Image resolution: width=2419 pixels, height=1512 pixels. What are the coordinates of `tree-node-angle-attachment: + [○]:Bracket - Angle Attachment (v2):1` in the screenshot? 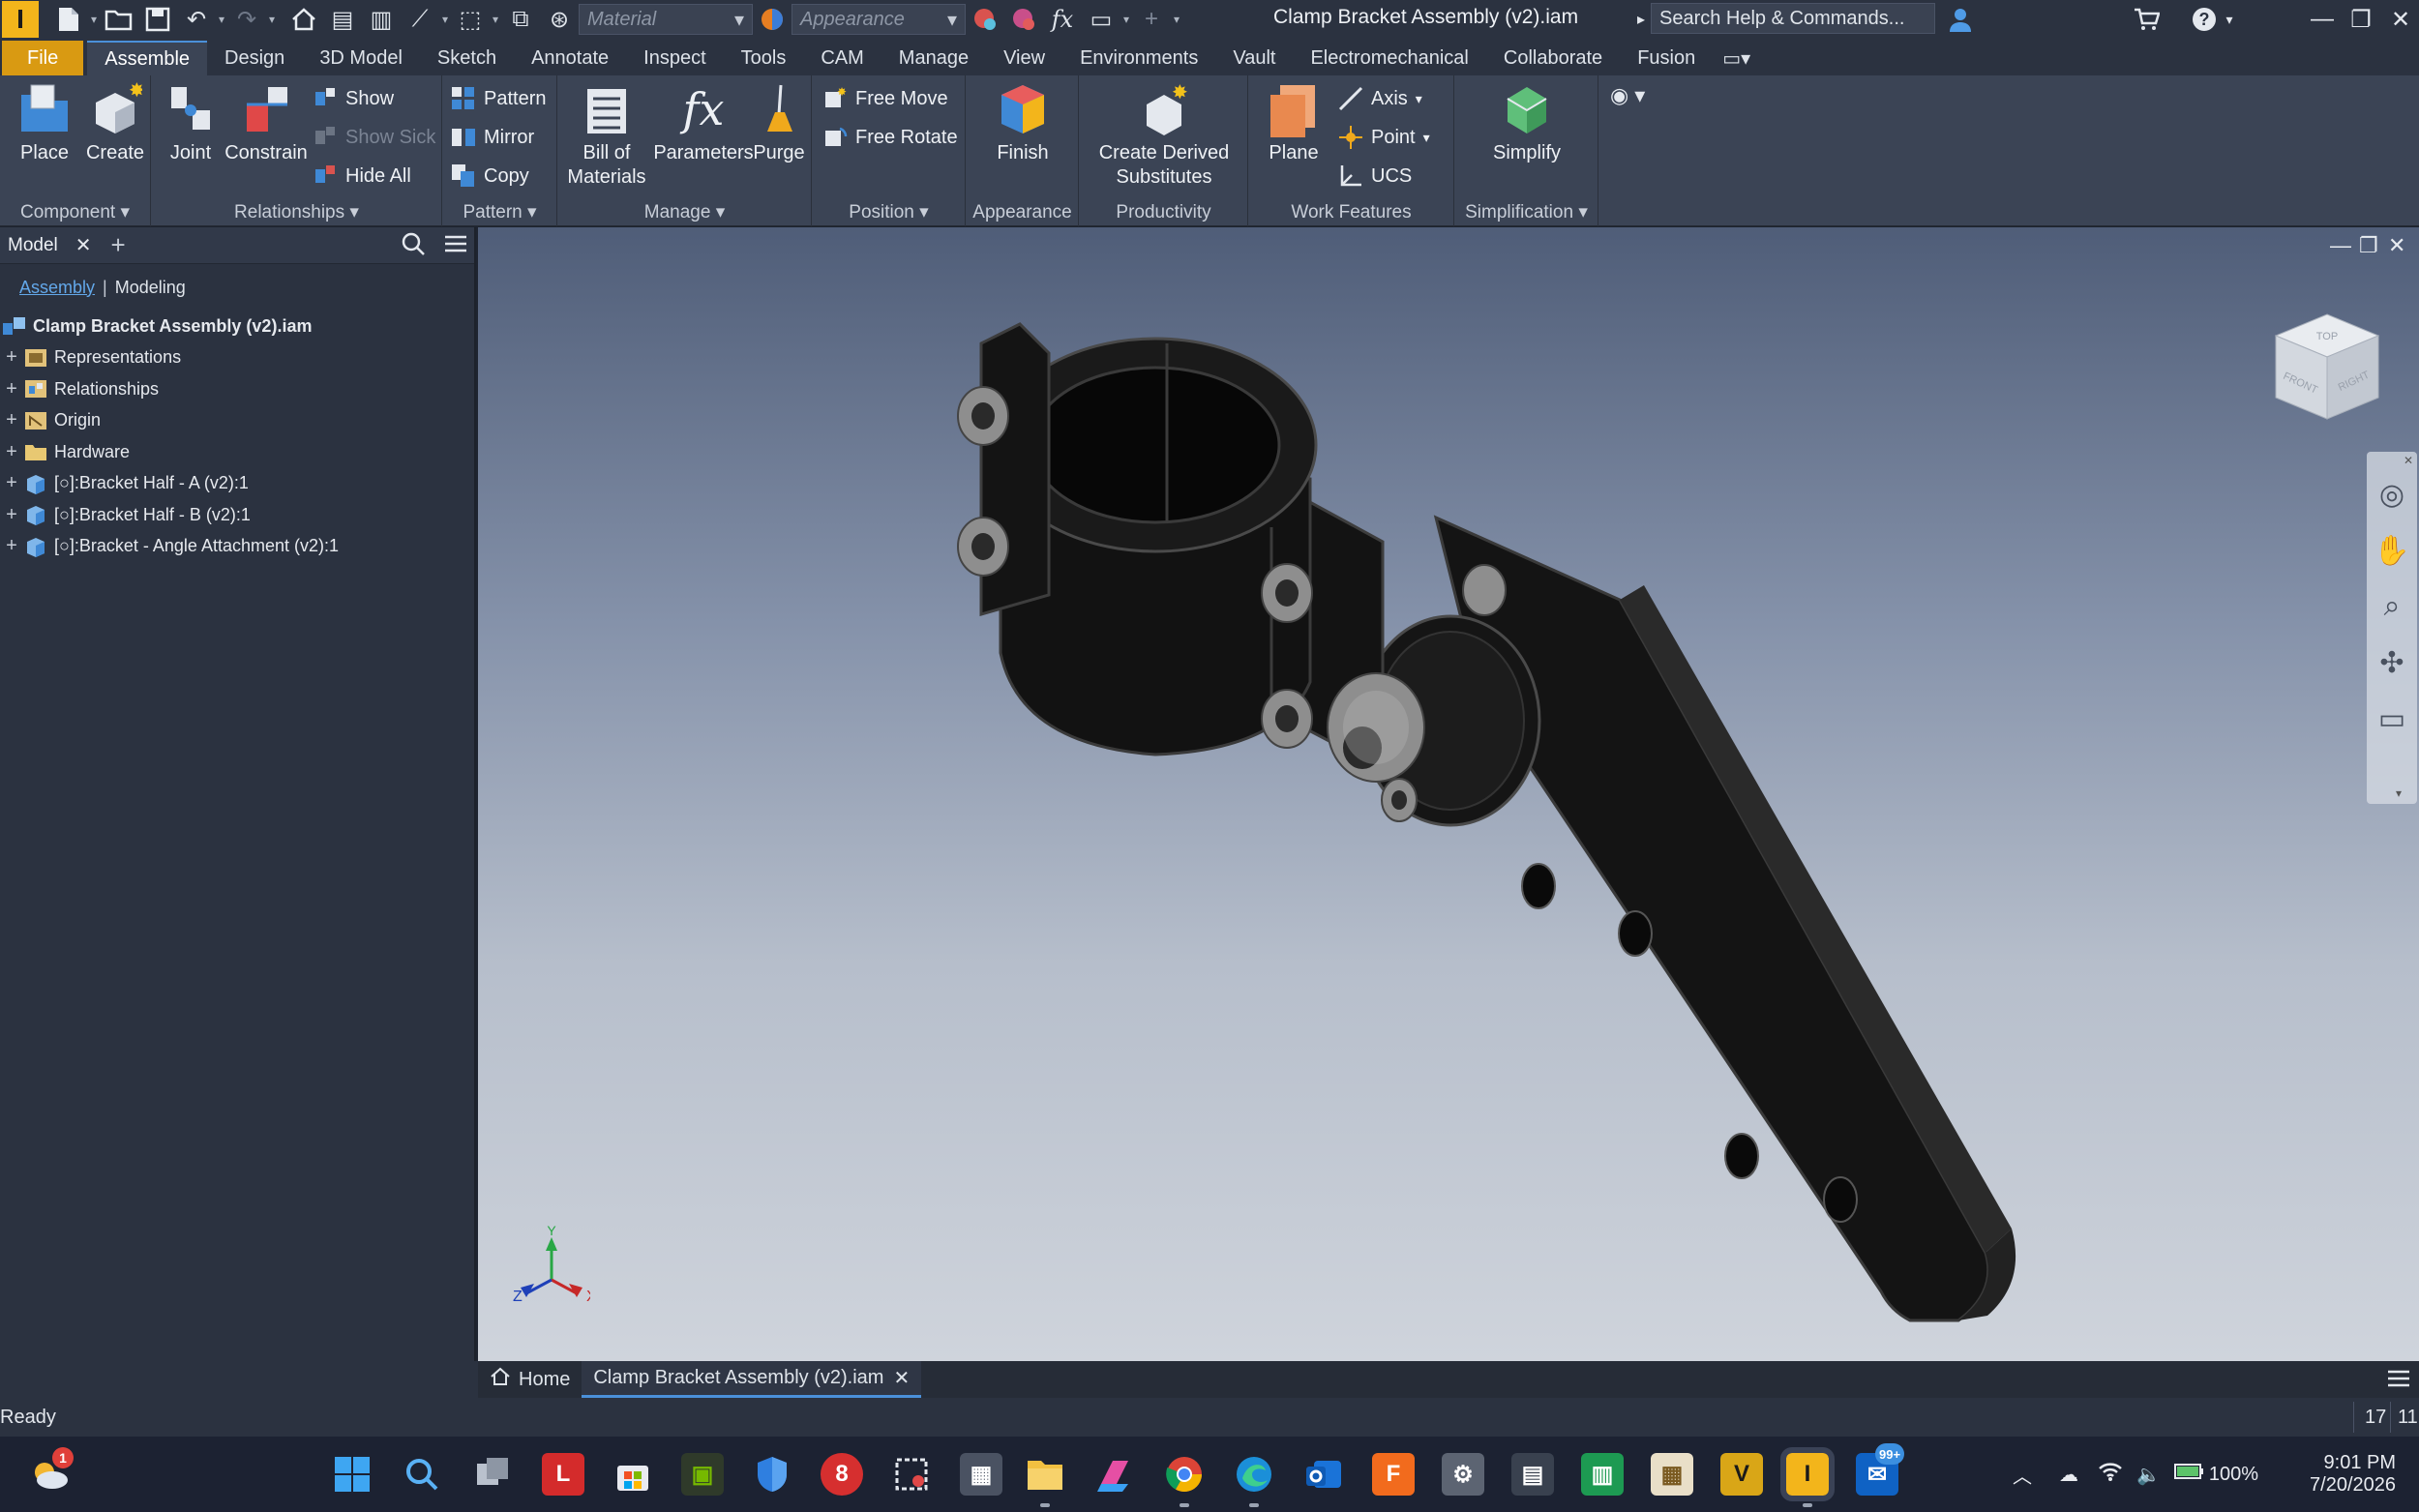 It's located at (237, 547).